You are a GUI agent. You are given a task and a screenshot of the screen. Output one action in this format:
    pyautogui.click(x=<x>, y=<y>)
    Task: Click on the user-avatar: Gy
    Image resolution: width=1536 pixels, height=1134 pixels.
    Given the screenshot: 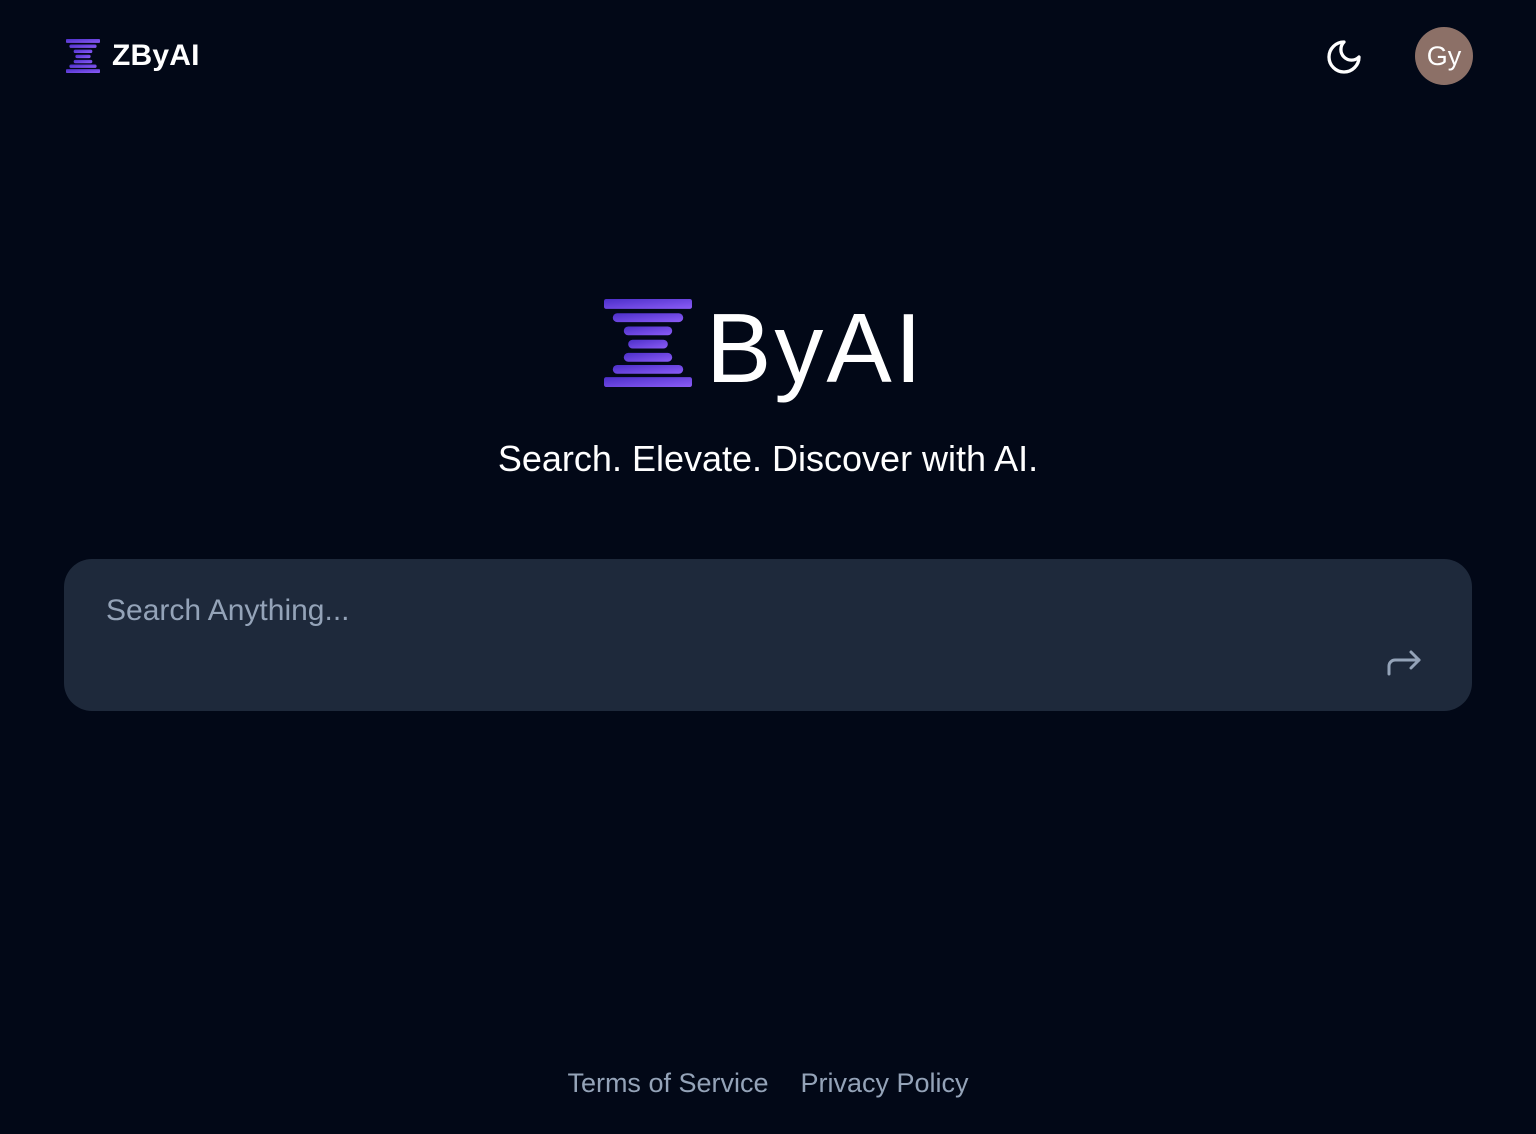 What is the action you would take?
    pyautogui.click(x=1444, y=56)
    